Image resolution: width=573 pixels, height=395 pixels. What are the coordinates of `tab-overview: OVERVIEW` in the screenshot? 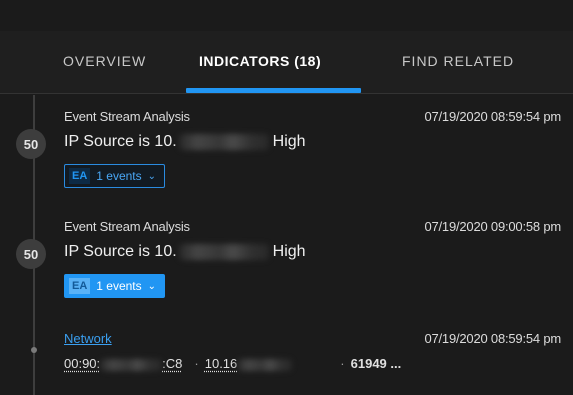 It's located at (104, 61).